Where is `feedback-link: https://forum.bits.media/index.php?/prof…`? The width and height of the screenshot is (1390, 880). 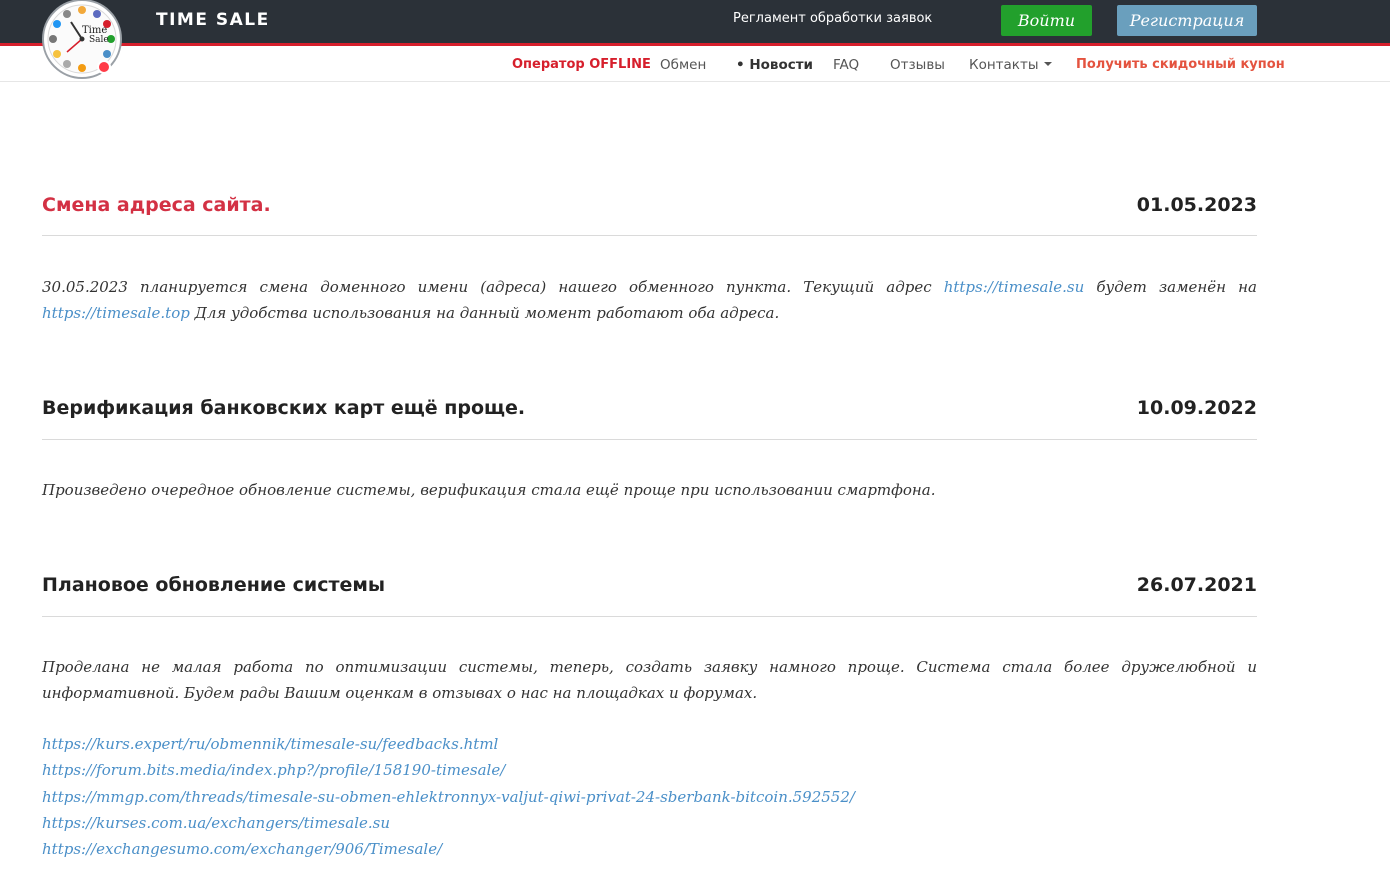 feedback-link: https://forum.bits.media/index.php?/prof… is located at coordinates (273, 770).